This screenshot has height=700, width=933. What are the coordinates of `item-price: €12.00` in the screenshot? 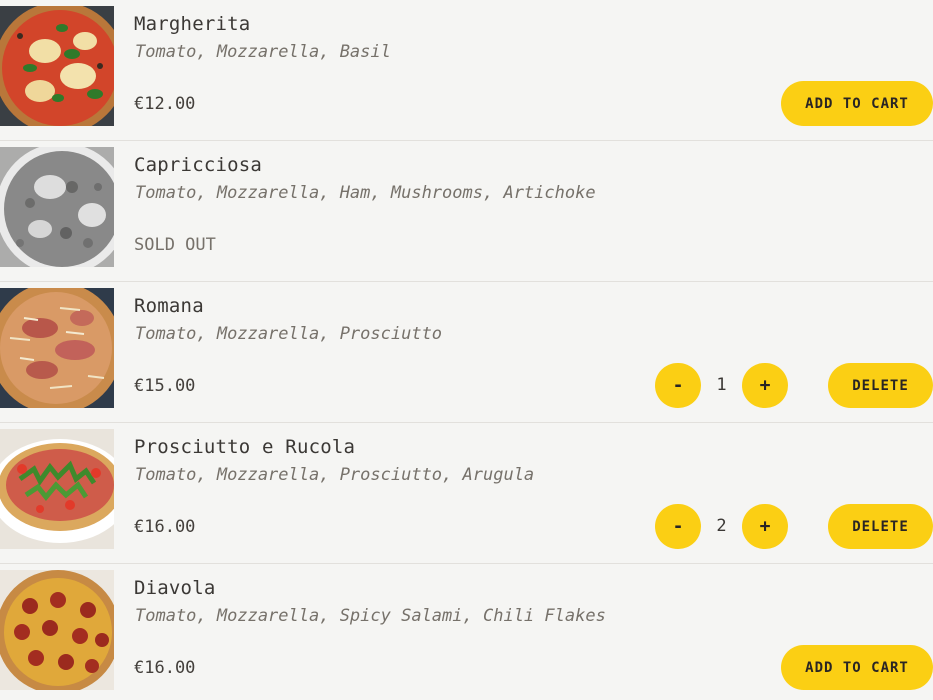 It's located at (165, 104).